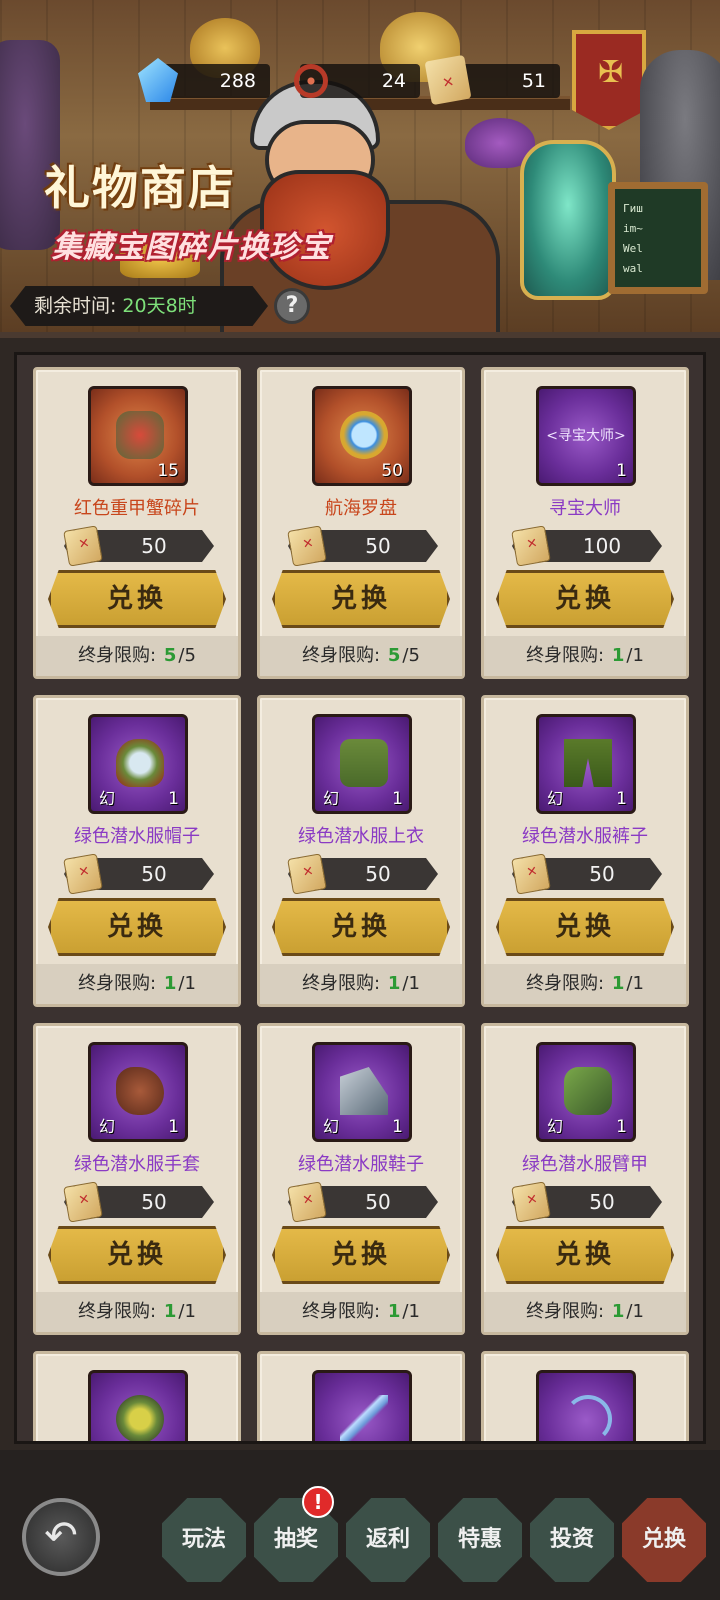 This screenshot has height=1600, width=720. I want to click on purchase-limit: 终身限购: 5/5, so click(361, 656).